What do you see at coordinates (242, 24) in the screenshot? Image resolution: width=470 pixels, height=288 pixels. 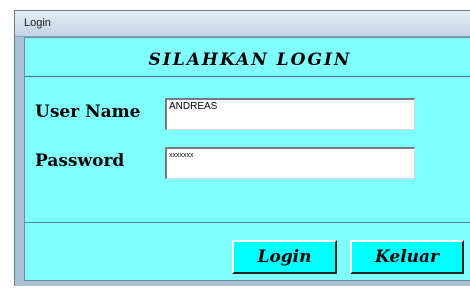 I see `title-bar: Login` at bounding box center [242, 24].